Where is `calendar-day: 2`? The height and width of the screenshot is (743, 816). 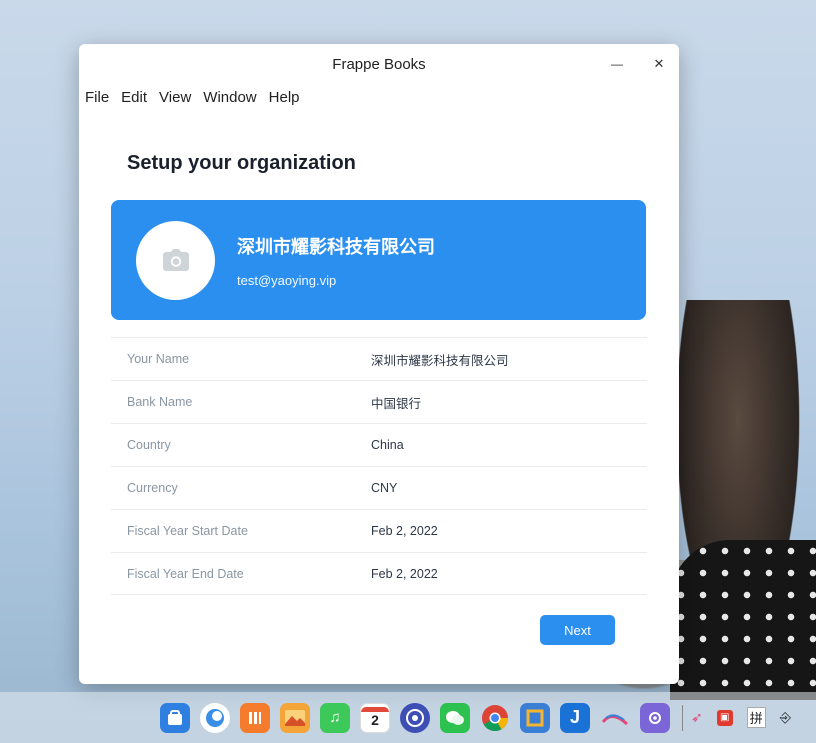 calendar-day: 2 is located at coordinates (375, 720).